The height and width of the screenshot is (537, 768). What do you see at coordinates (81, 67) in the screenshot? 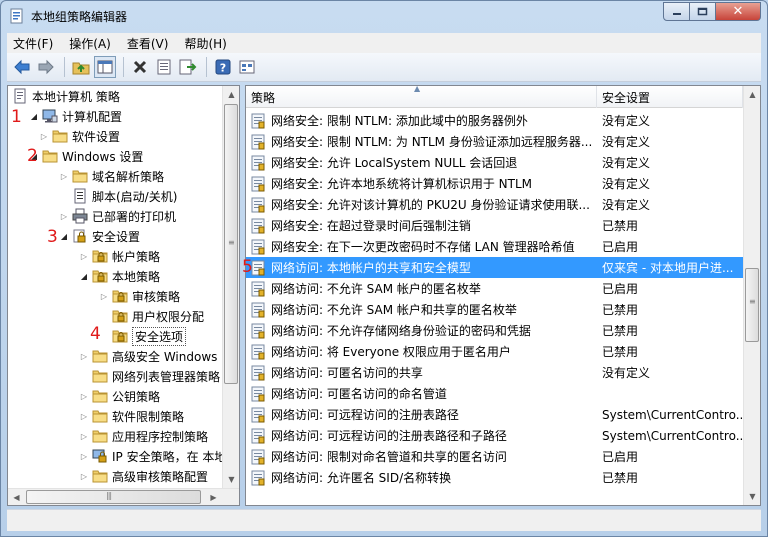
I see `up-folder-button` at bounding box center [81, 67].